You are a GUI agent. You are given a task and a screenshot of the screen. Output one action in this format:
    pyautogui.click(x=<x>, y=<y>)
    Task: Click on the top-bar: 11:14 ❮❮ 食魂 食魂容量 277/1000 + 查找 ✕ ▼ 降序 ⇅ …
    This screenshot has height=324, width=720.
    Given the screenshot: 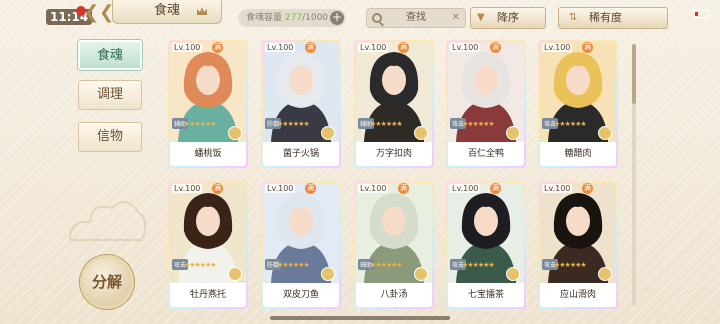 What is the action you would take?
    pyautogui.click(x=360, y=18)
    